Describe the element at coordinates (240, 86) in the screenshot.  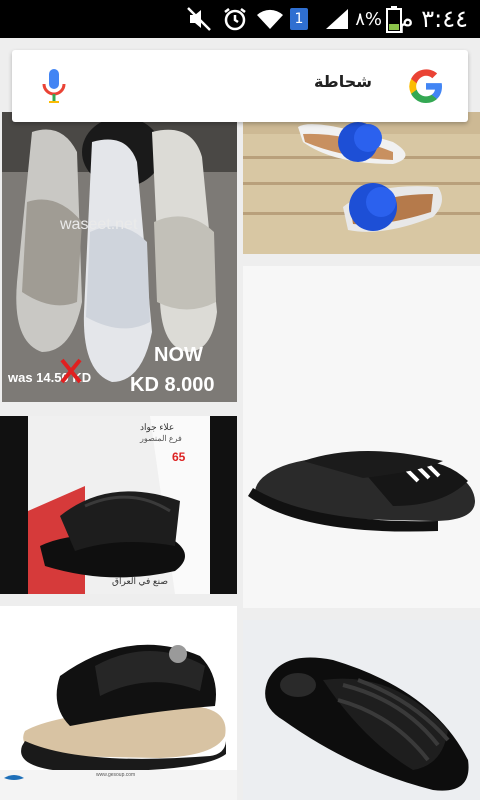
I see `search-bar: شحاطة` at that location.